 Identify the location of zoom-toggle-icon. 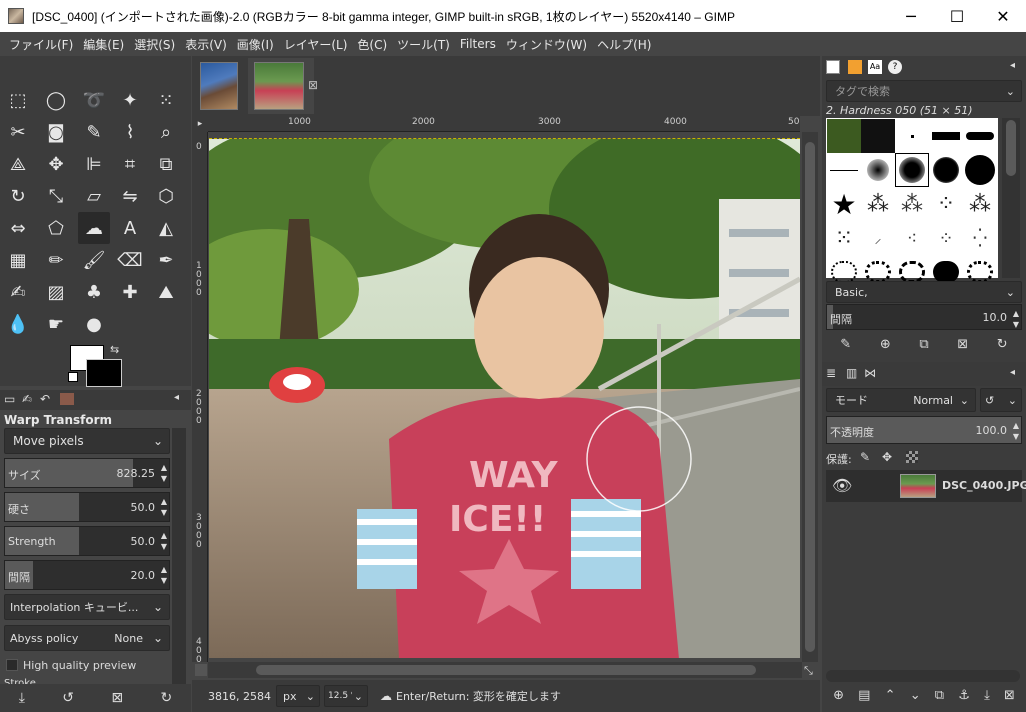
(201, 670).